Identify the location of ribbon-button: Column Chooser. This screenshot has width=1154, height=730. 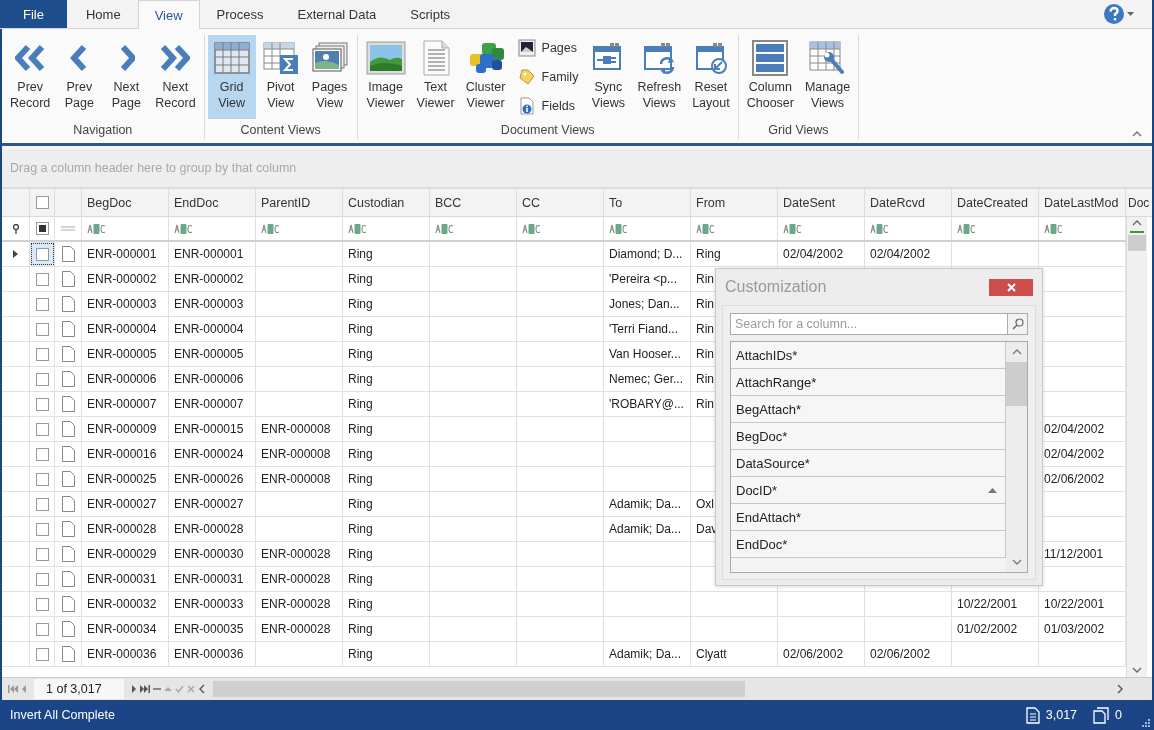
(770, 77).